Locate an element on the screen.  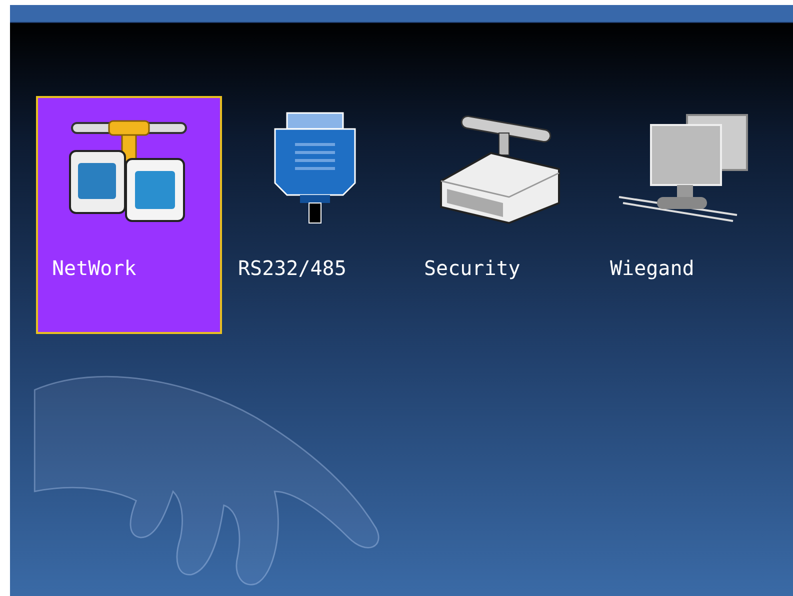
menu-tile: Security is located at coordinates (501, 215).